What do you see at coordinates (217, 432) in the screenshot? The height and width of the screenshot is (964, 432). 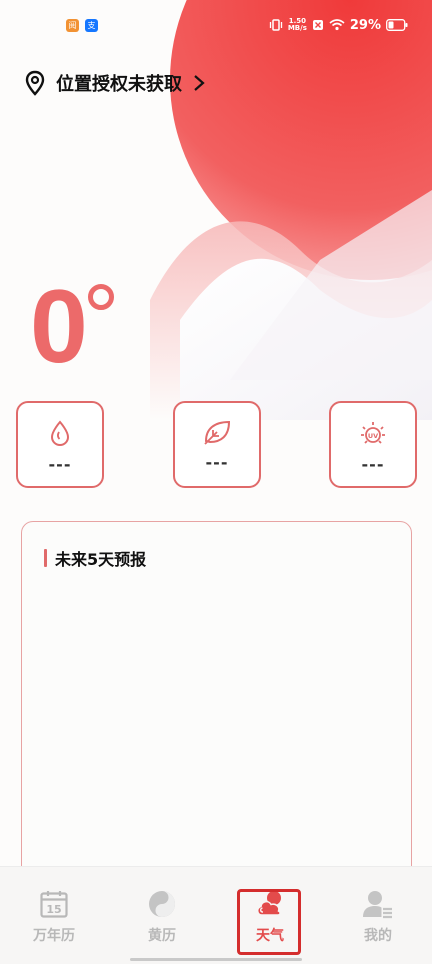 I see `leaf-icon` at bounding box center [217, 432].